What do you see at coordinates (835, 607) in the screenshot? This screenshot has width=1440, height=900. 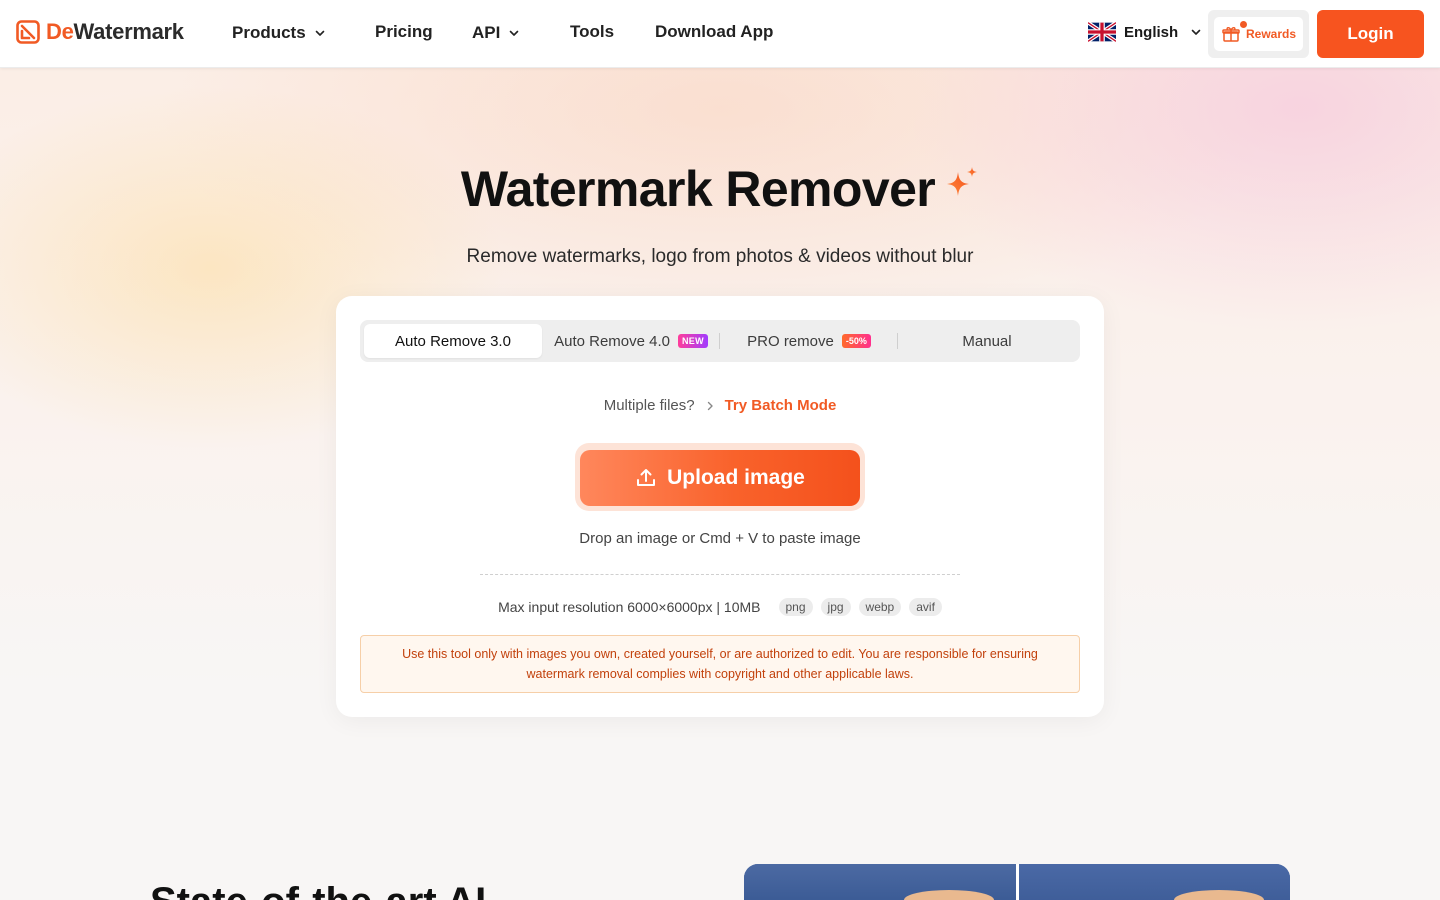 I see `format-tag-jpg: jpg` at bounding box center [835, 607].